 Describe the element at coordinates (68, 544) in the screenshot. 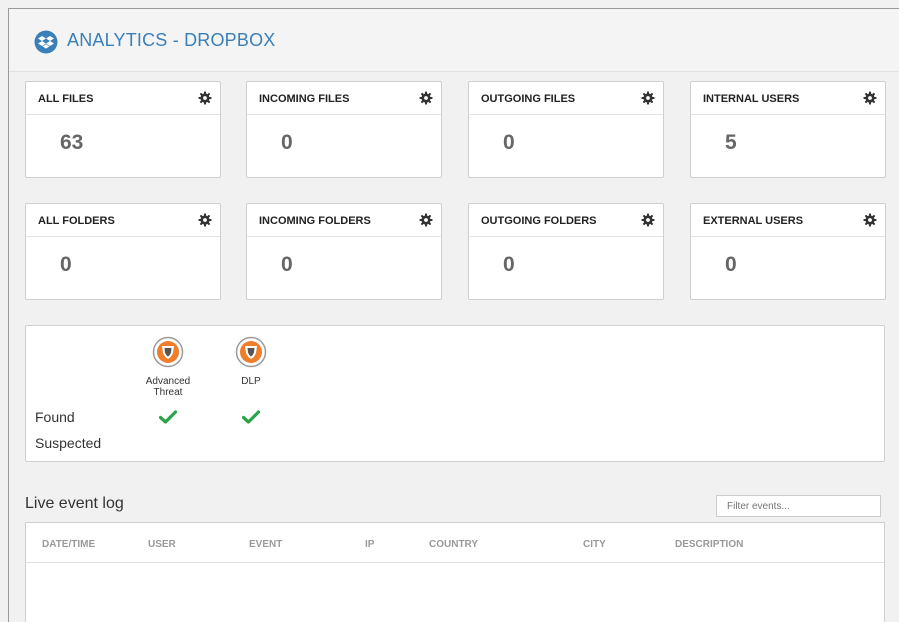

I see `column-header-datetime: DATE/TIME` at that location.